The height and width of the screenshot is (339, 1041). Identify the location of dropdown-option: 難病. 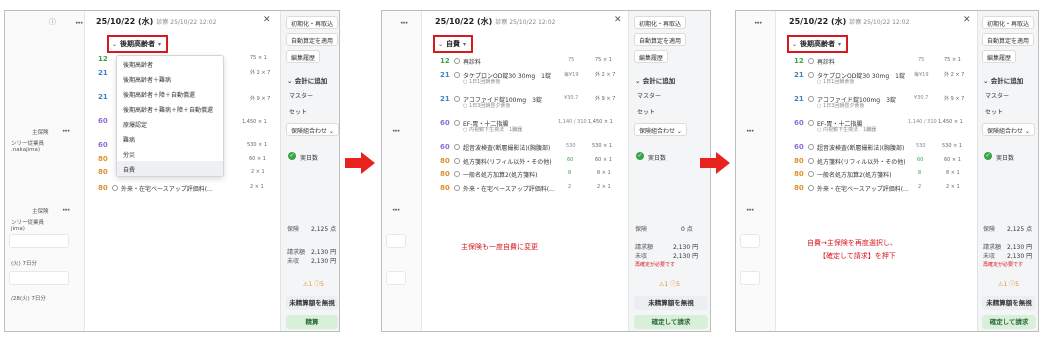
(170, 138).